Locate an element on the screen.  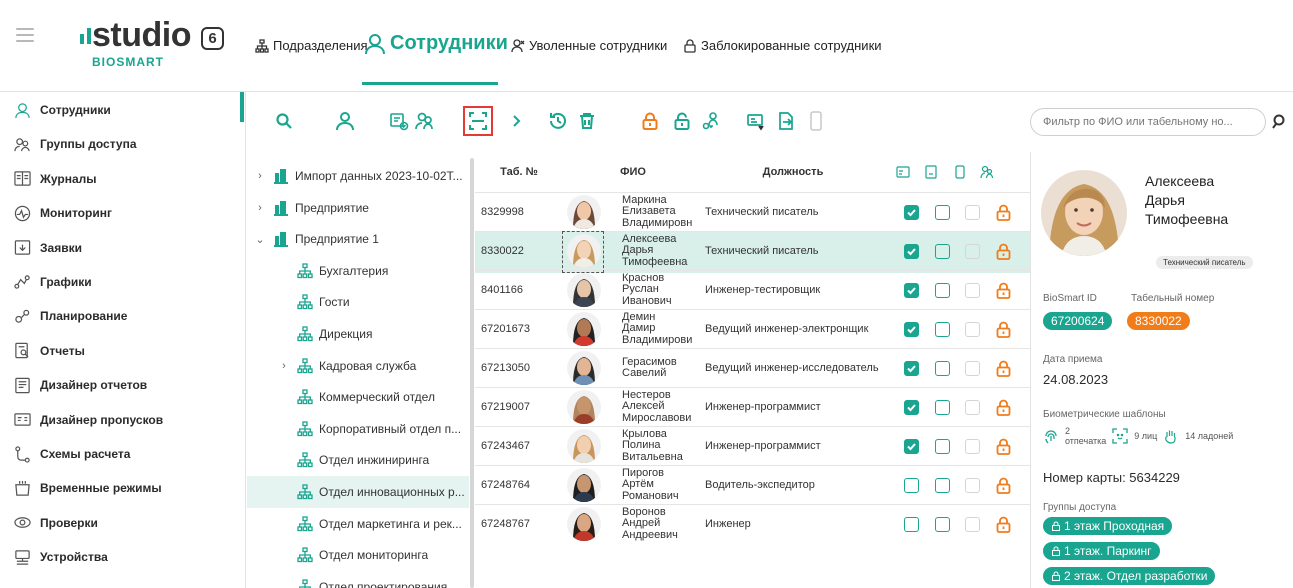
tree-item: Отдел мониторинга is located at coordinates (358, 555).